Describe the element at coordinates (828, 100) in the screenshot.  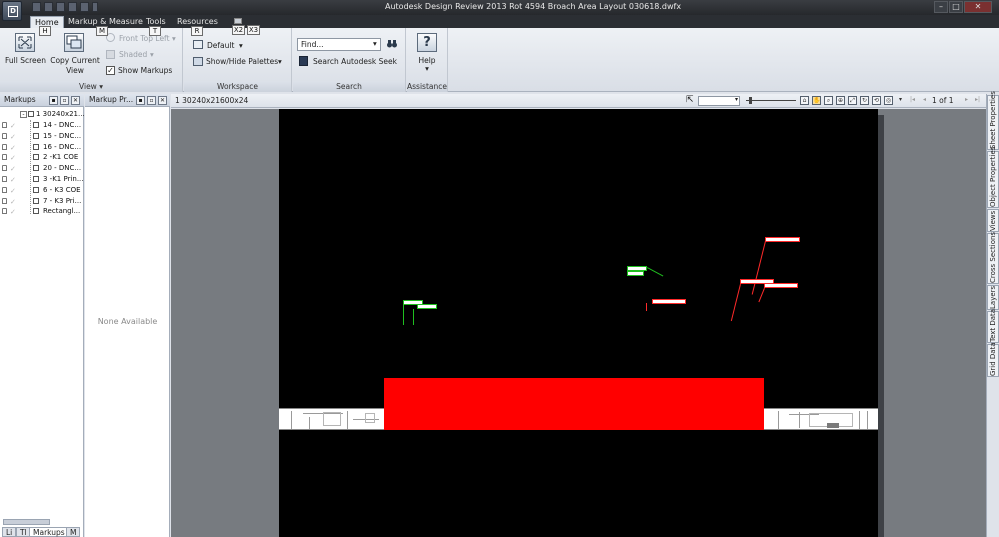
I see `zoom-icon: ⌕` at that location.